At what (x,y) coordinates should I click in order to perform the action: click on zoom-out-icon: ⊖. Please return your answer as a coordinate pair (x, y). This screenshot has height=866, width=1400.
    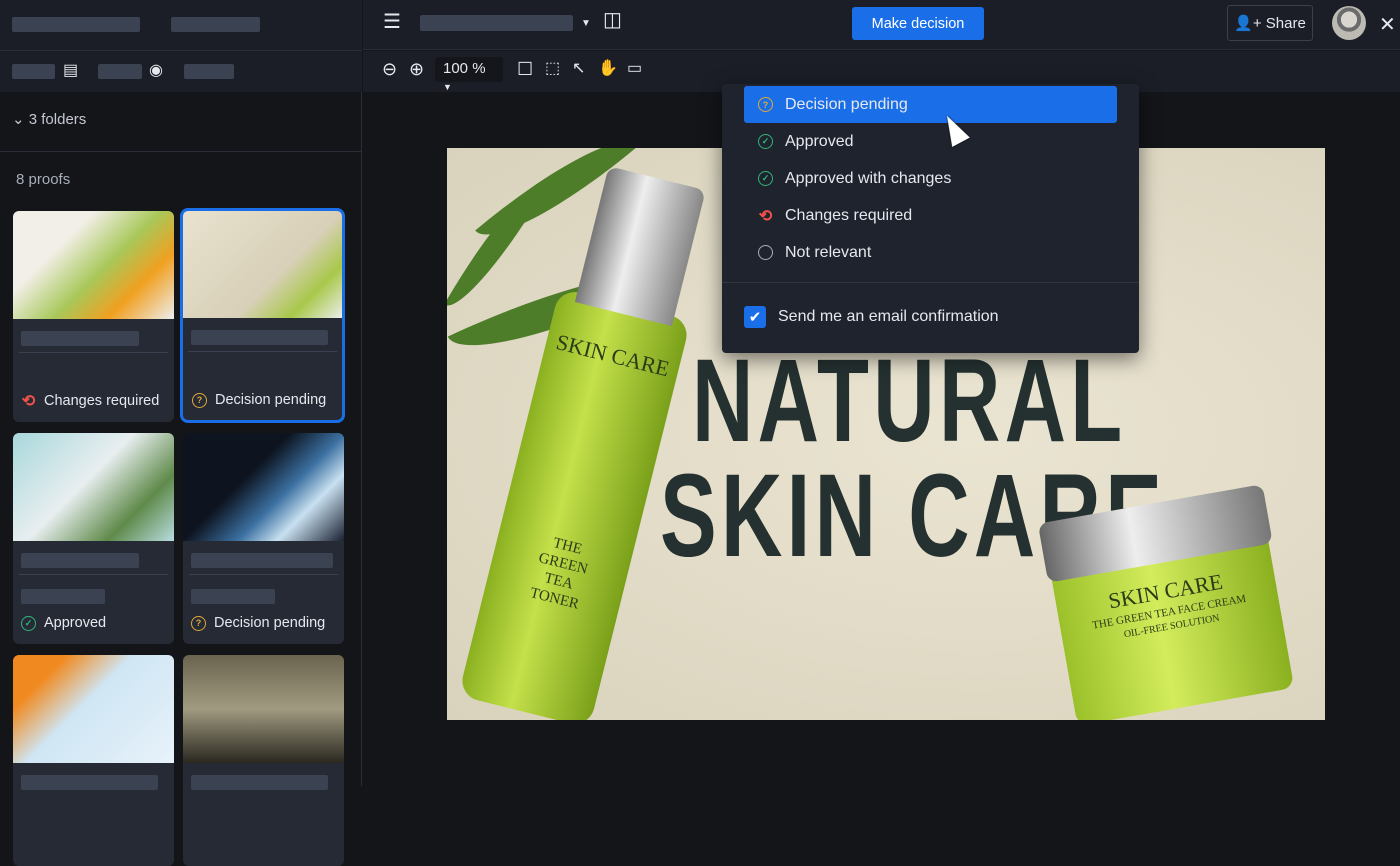
    Looking at the image, I should click on (389, 69).